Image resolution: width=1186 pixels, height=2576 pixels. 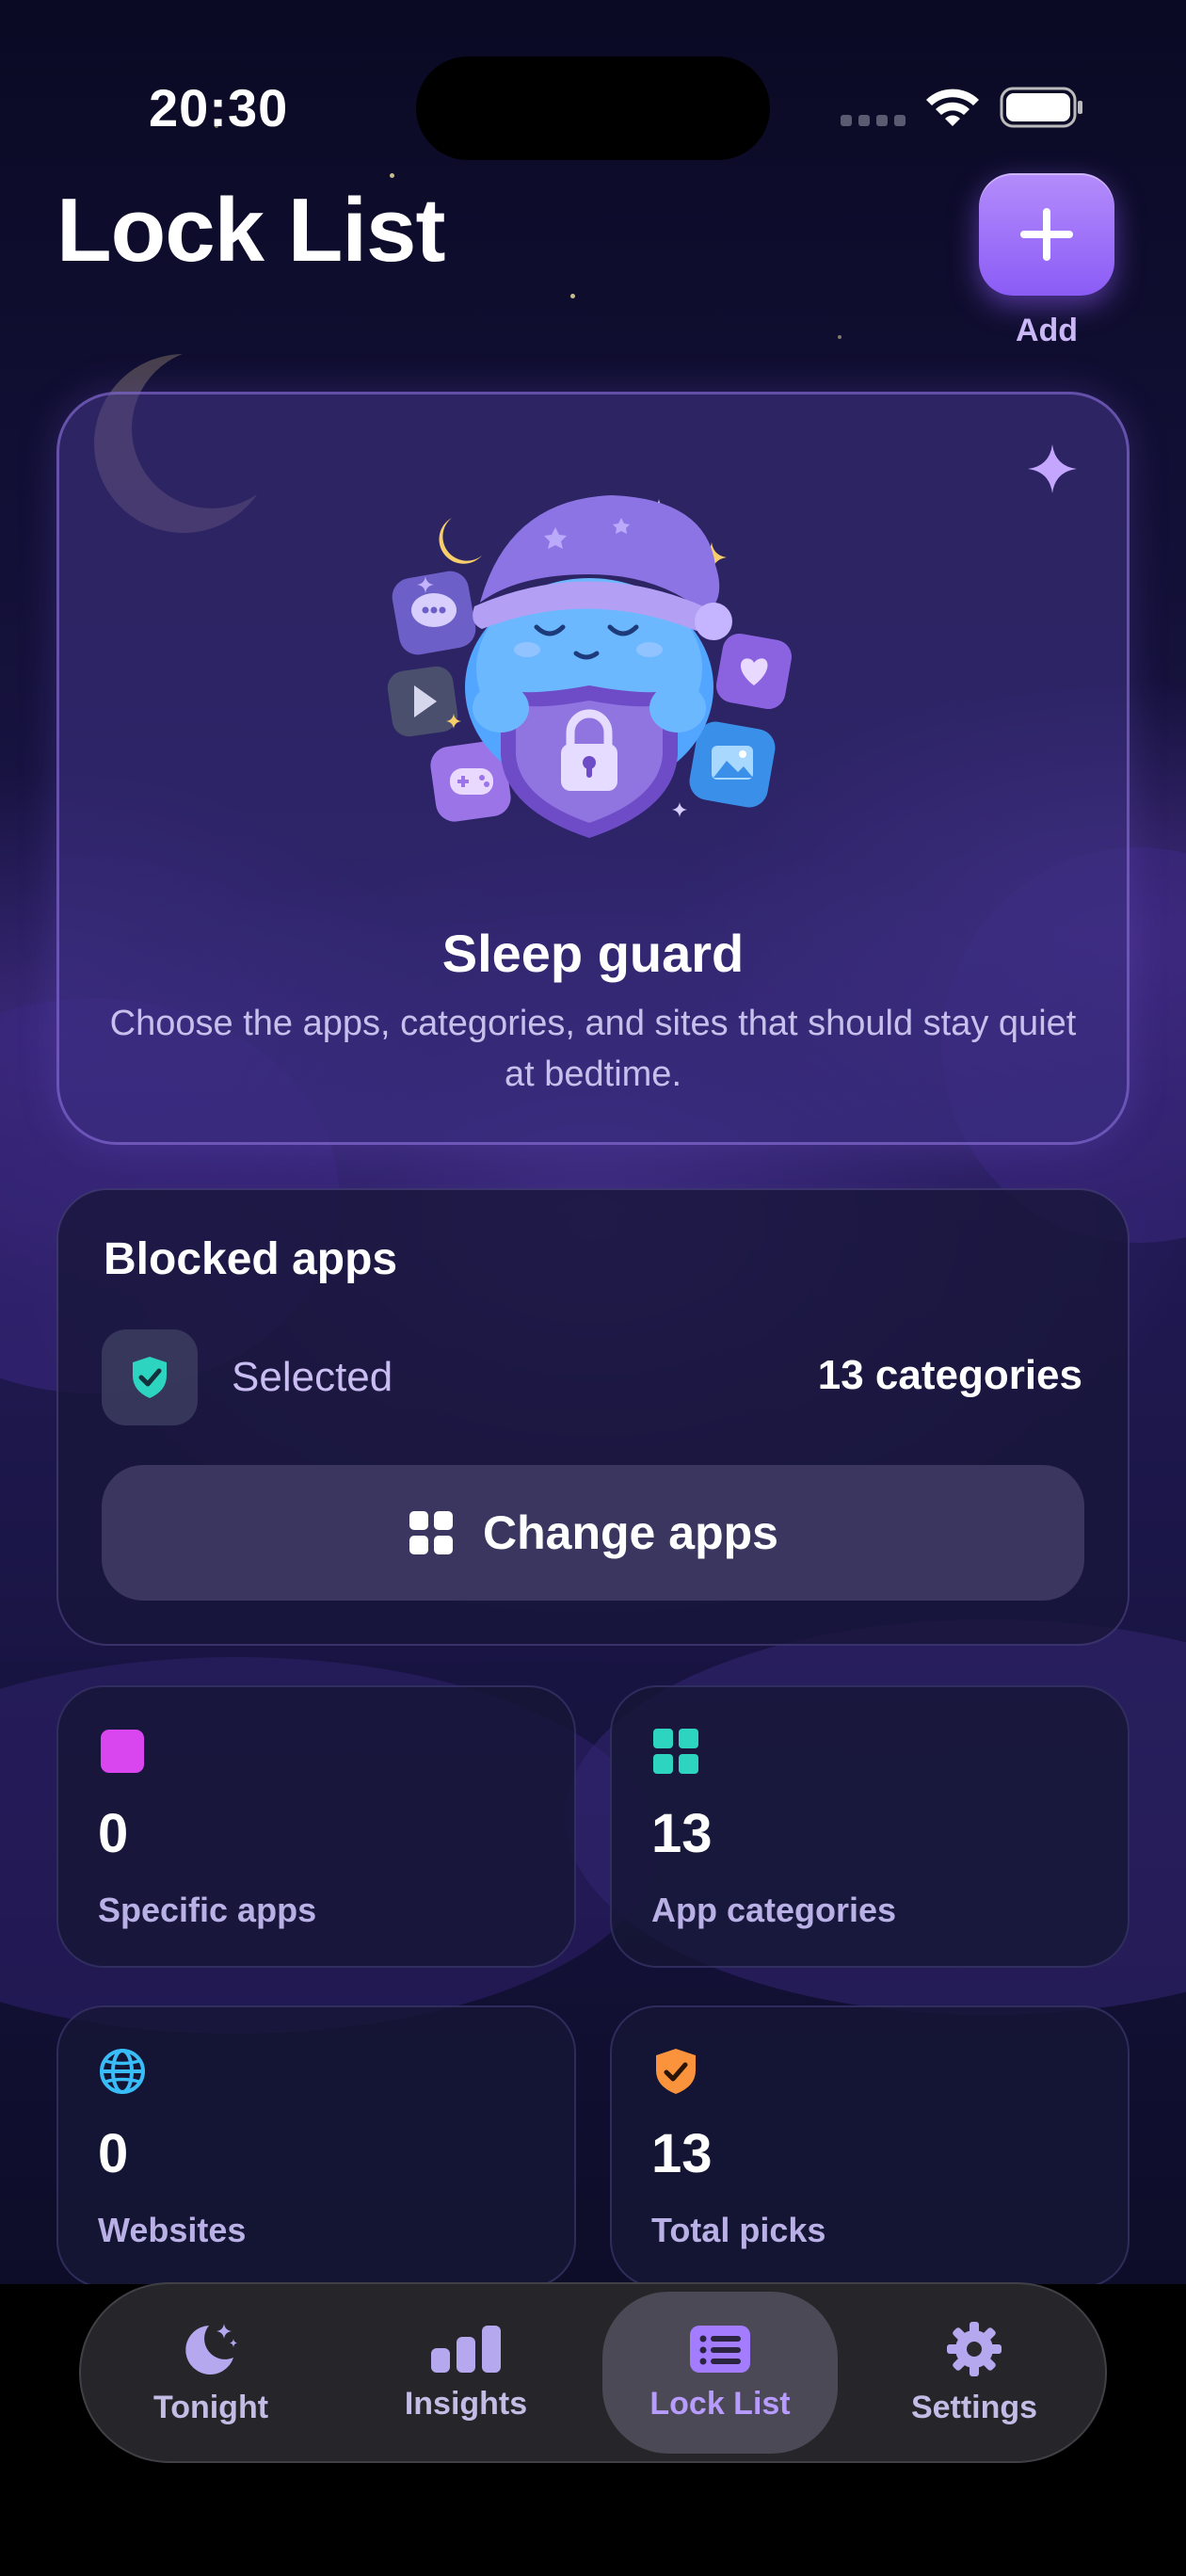 I want to click on bar-chart-icon, so click(x=466, y=2349).